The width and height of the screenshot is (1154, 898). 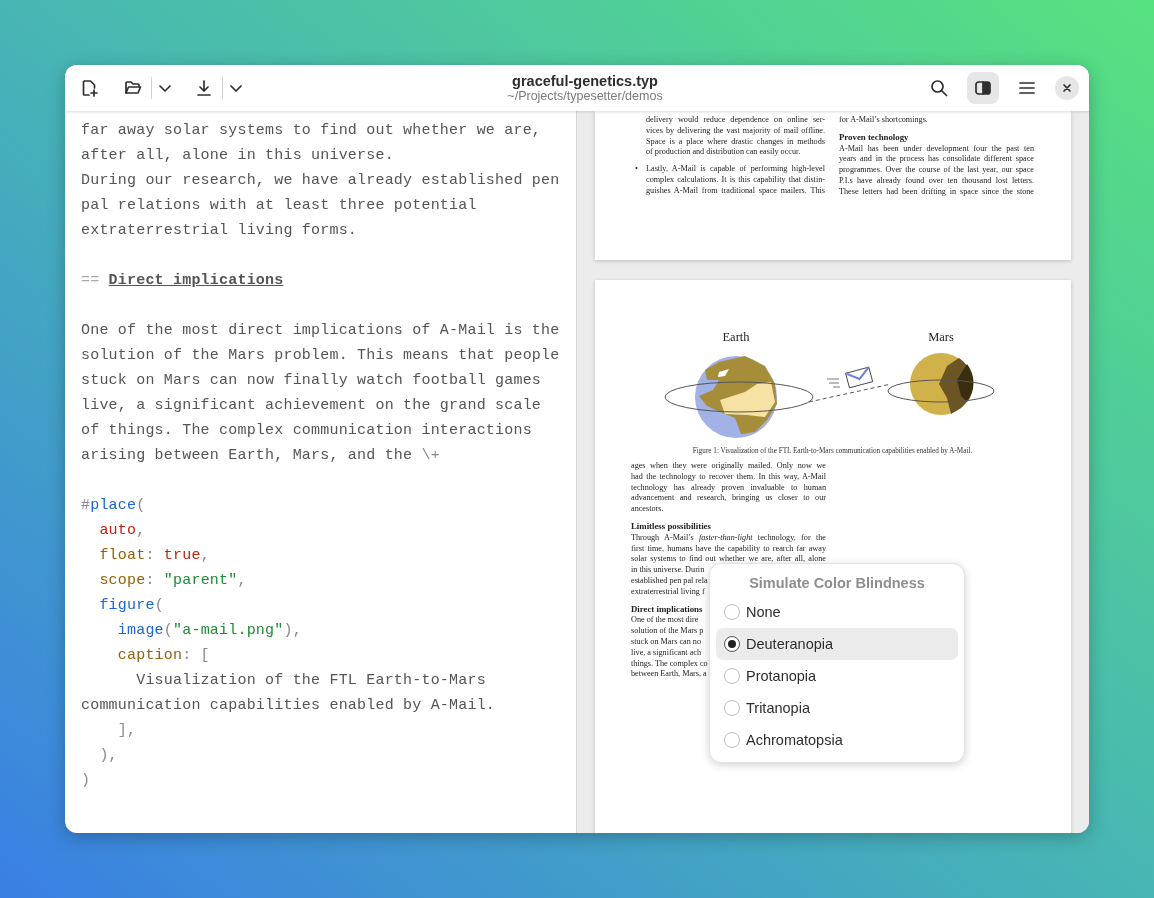 What do you see at coordinates (735, 191) in the screenshot?
I see `text-line: guishes A-Mail from traditional space mailers. This` at bounding box center [735, 191].